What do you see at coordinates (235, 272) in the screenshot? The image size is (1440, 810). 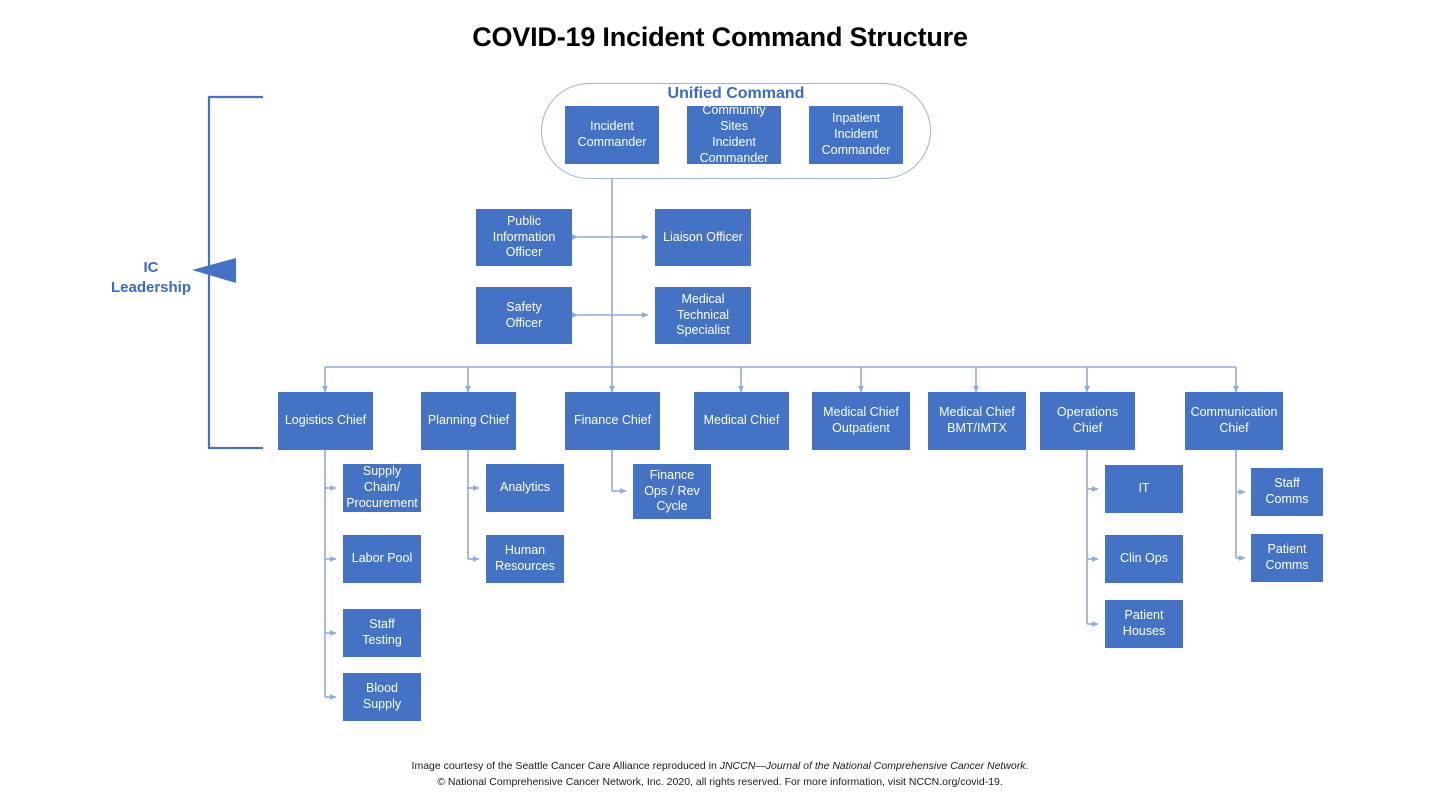 I see `ic-leadership-bracket` at bounding box center [235, 272].